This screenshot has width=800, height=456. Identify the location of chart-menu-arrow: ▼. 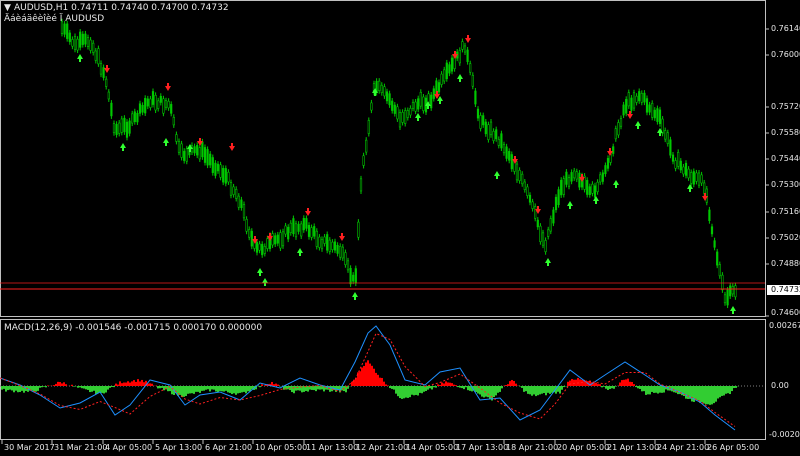
(7, 8).